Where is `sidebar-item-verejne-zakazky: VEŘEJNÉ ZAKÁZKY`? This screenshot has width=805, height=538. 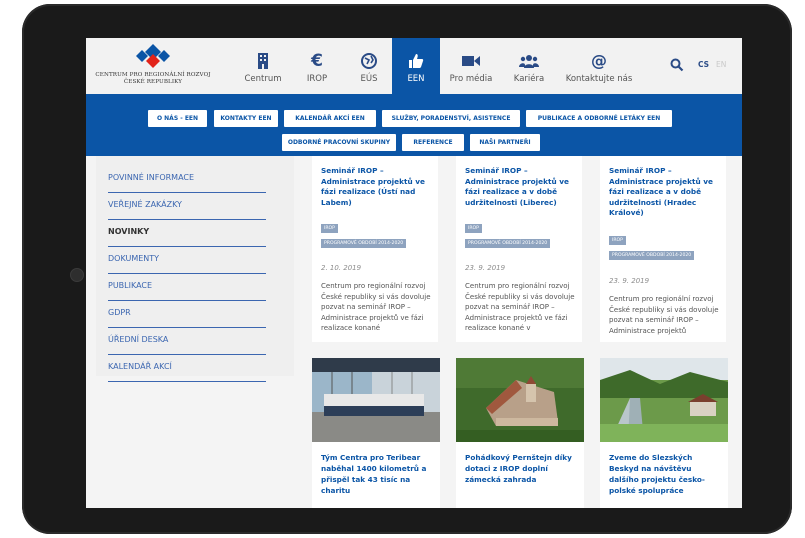
sidebar-item-verejne-zakazky: VEŘEJNÉ ZAKÁZKY is located at coordinates (187, 206).